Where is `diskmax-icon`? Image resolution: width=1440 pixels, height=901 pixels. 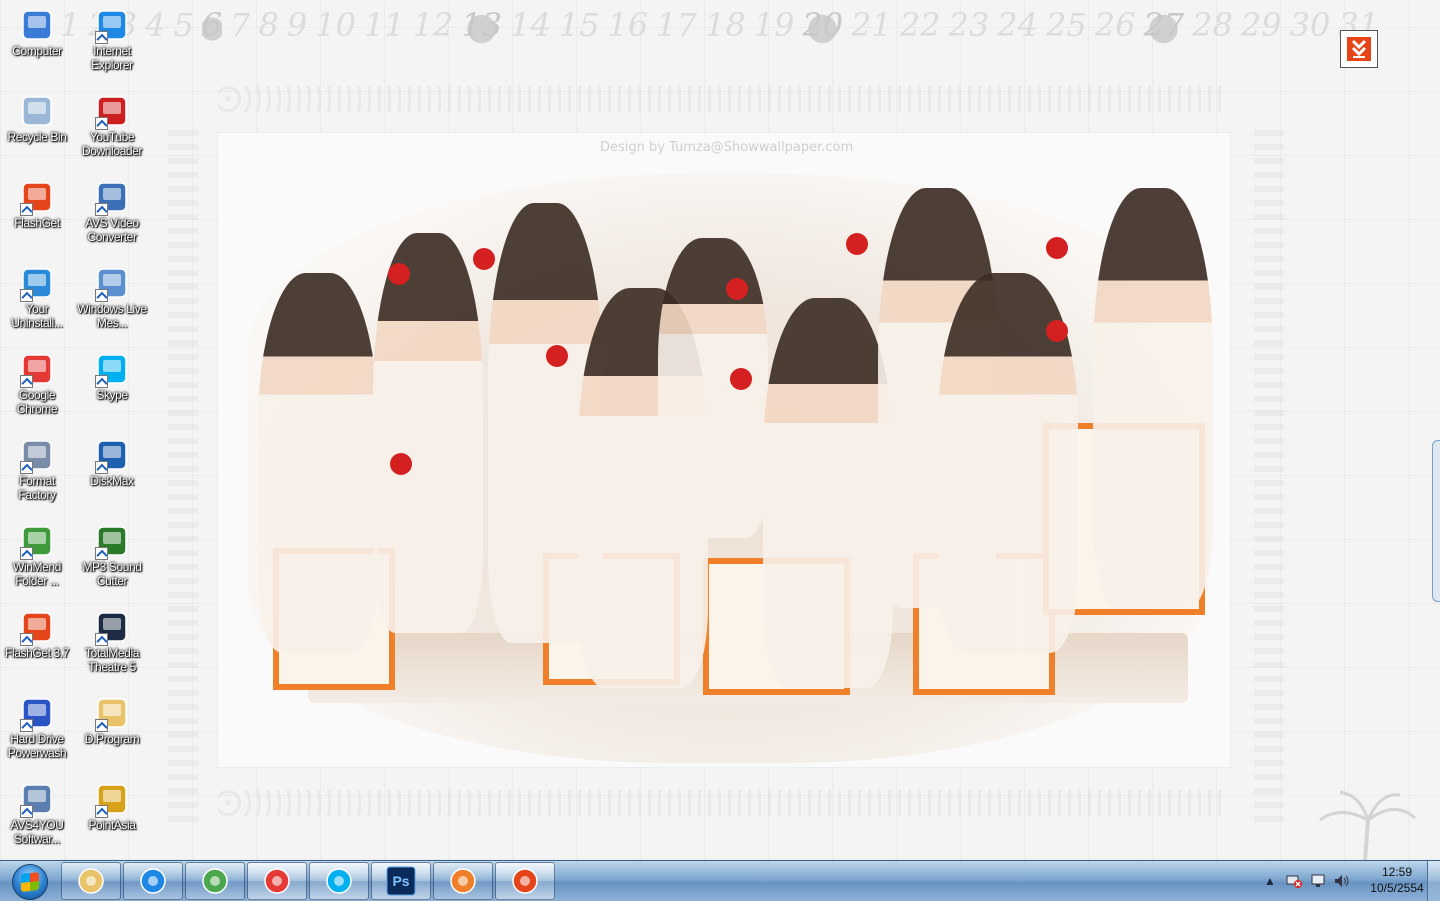 diskmax-icon is located at coordinates (112, 456).